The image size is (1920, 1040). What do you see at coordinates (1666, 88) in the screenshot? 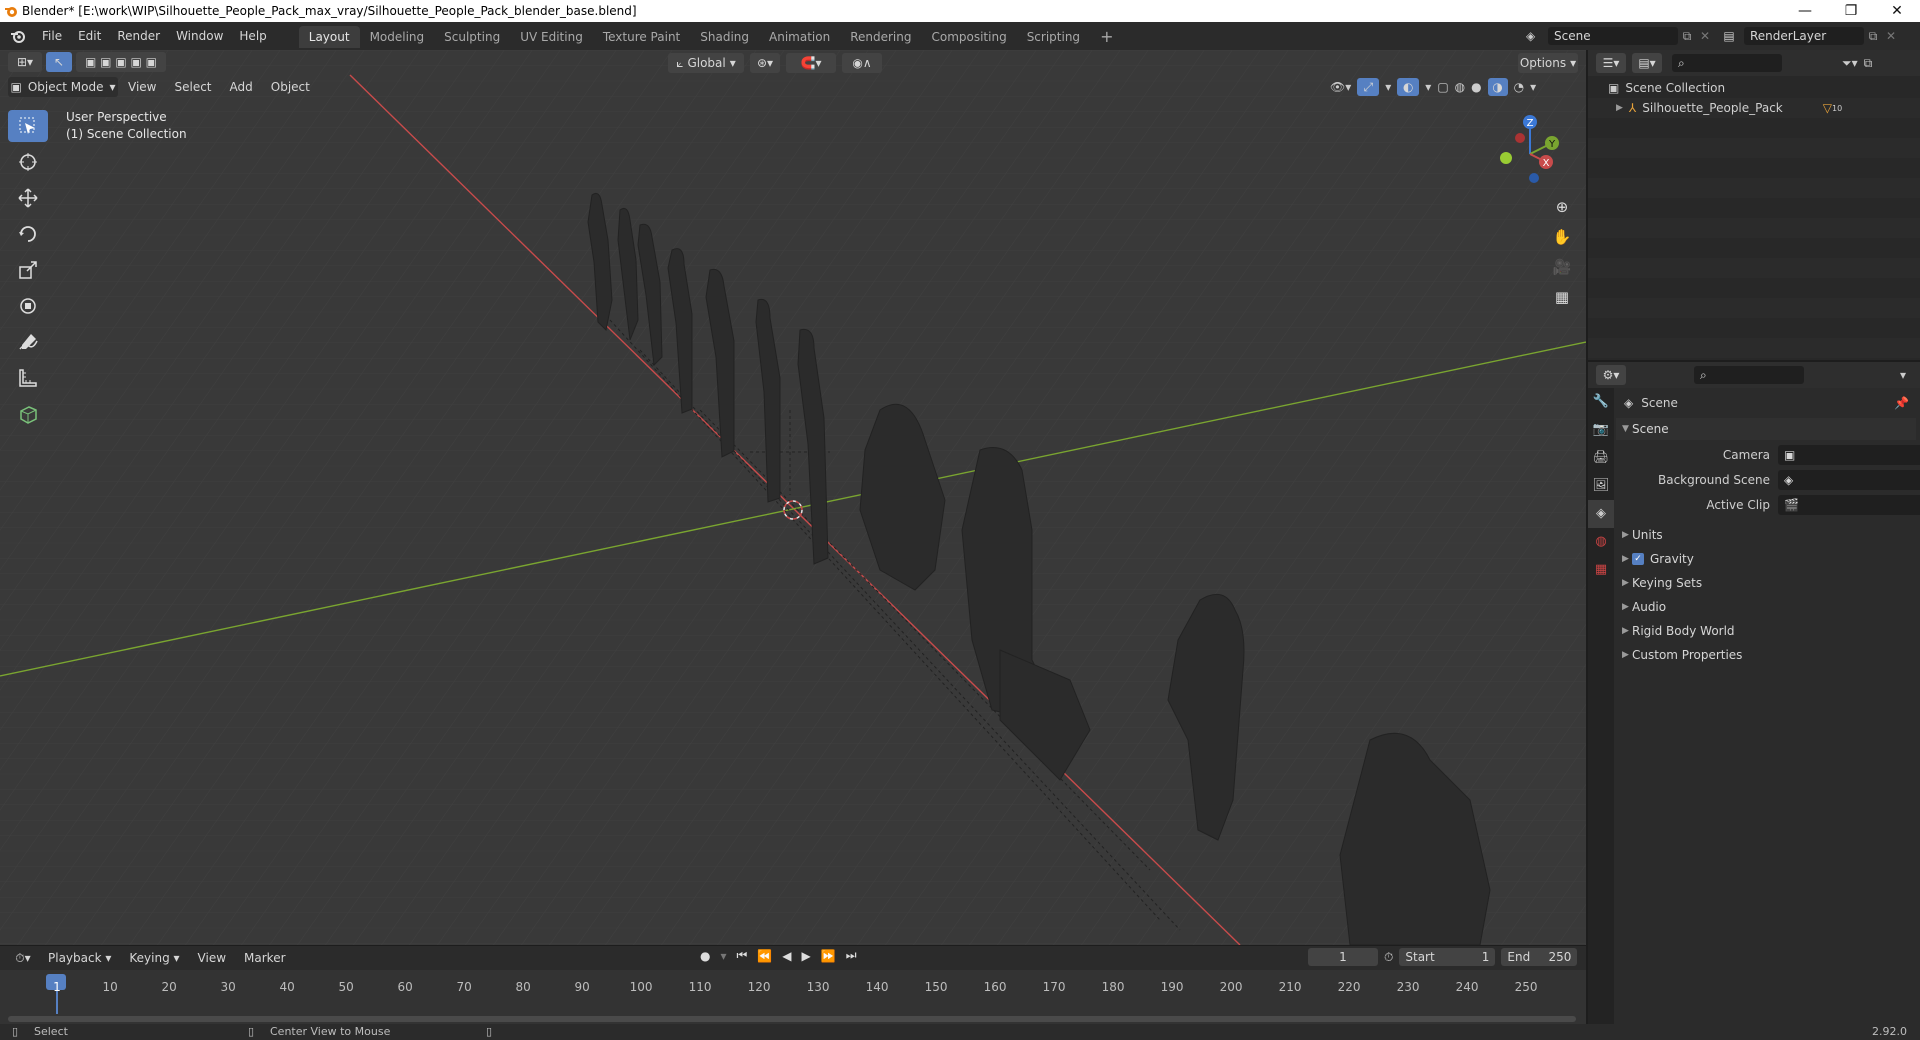
I see `outliner-root-row: ▣ Scene Collection` at bounding box center [1666, 88].